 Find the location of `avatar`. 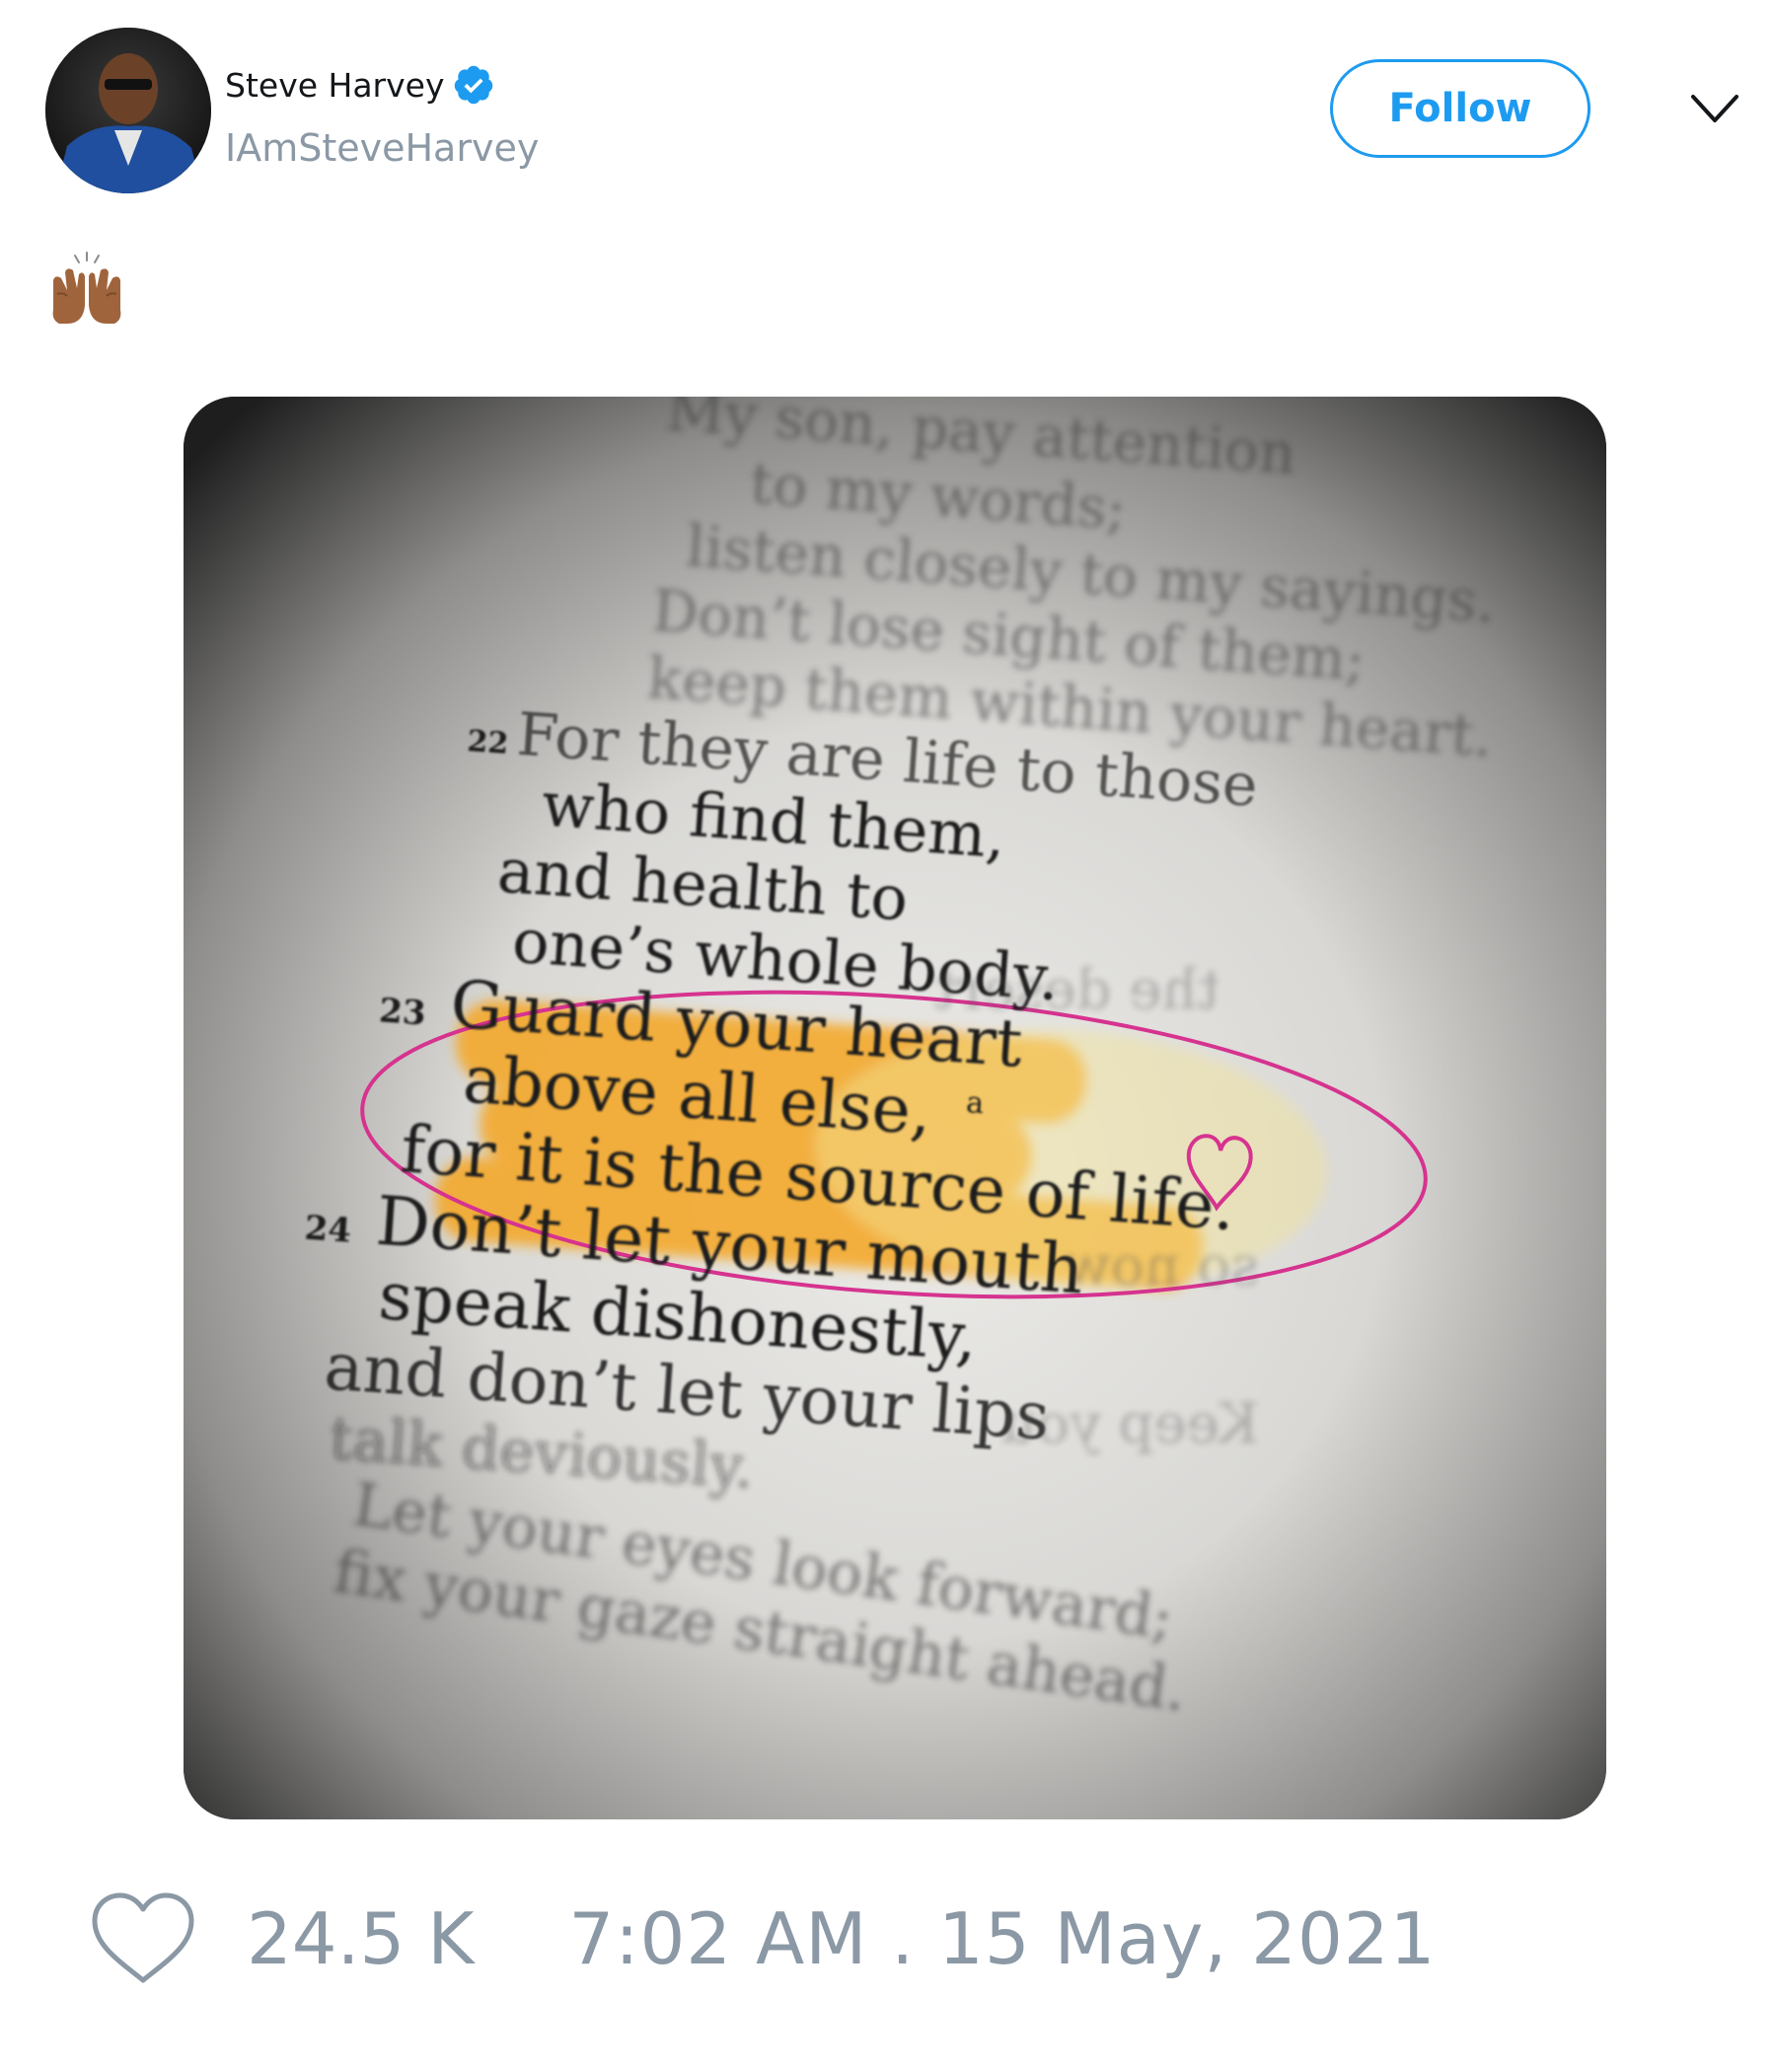

avatar is located at coordinates (128, 111).